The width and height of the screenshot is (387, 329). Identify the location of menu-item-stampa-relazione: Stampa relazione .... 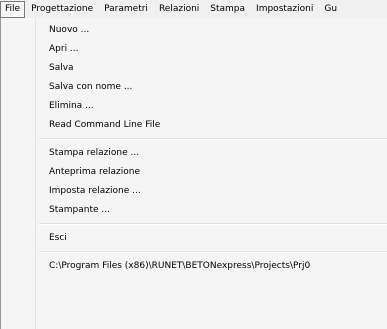
(194, 153).